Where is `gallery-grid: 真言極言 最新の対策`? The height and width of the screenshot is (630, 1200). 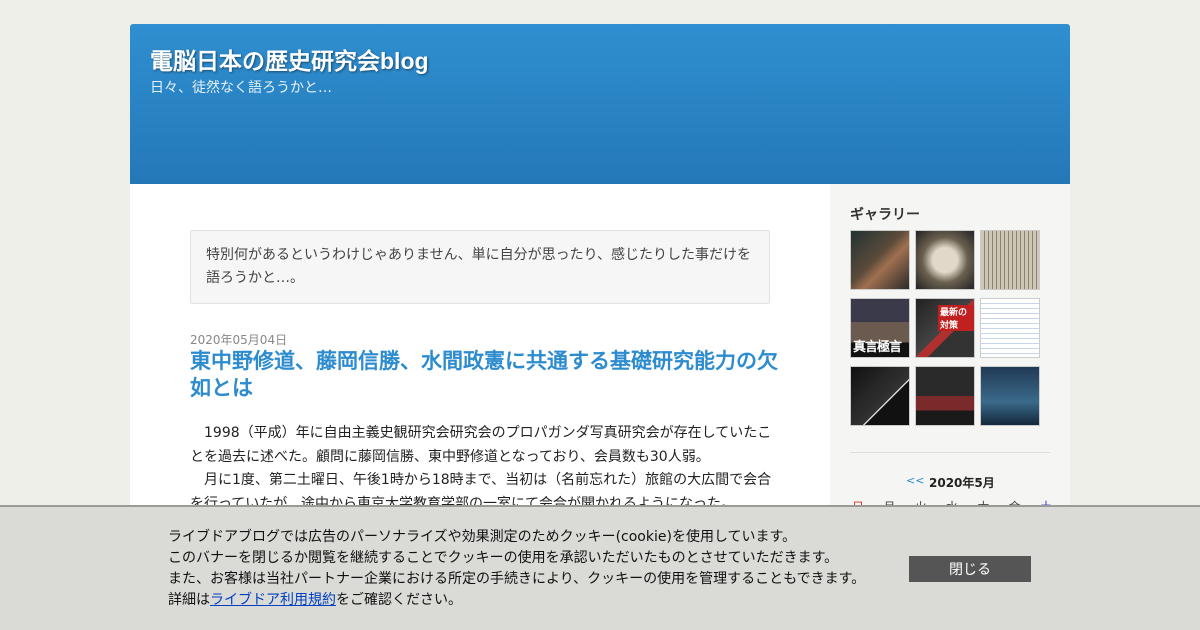
gallery-grid: 真言極言 最新の対策 is located at coordinates (950, 328).